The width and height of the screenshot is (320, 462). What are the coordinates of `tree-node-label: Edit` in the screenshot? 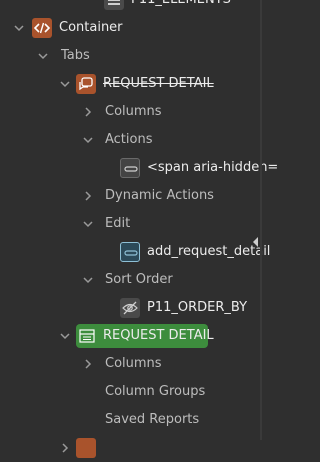 It's located at (118, 223).